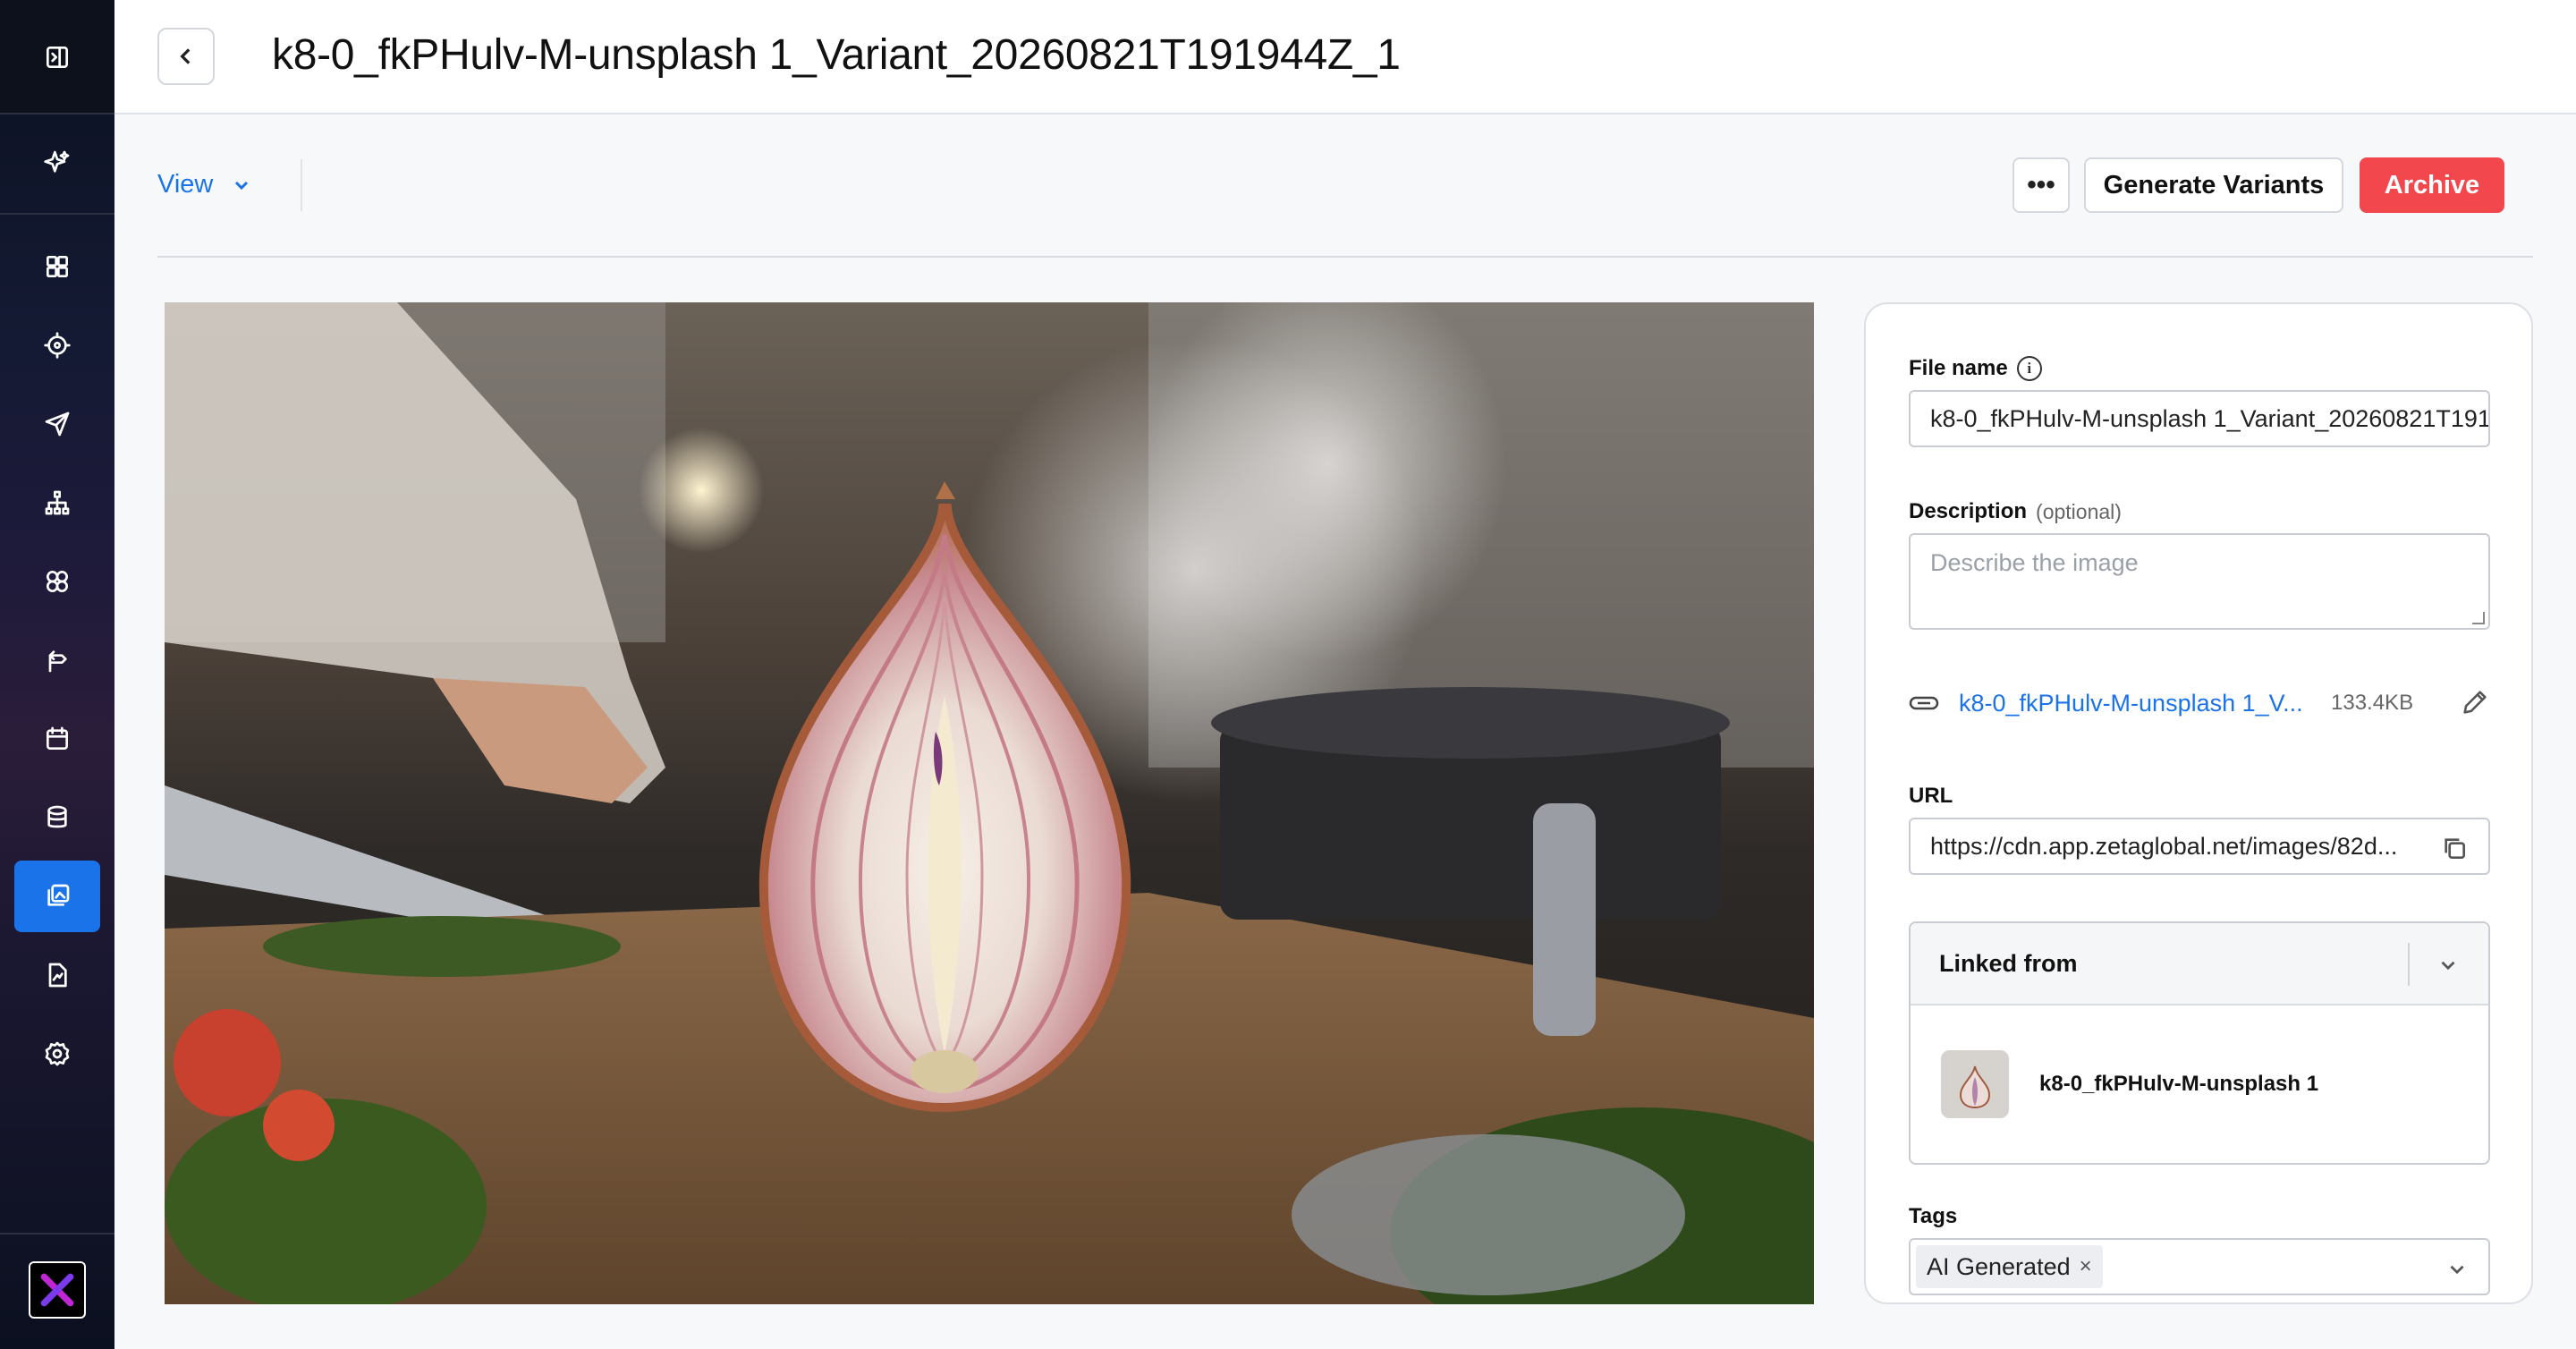  What do you see at coordinates (2079, 511) in the screenshot?
I see `optional-hint: (optional)` at bounding box center [2079, 511].